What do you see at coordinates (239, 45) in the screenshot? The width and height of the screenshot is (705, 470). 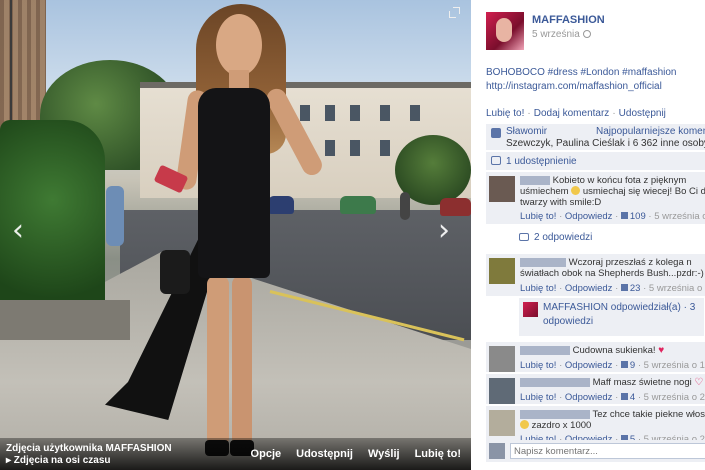 I see `model-face` at bounding box center [239, 45].